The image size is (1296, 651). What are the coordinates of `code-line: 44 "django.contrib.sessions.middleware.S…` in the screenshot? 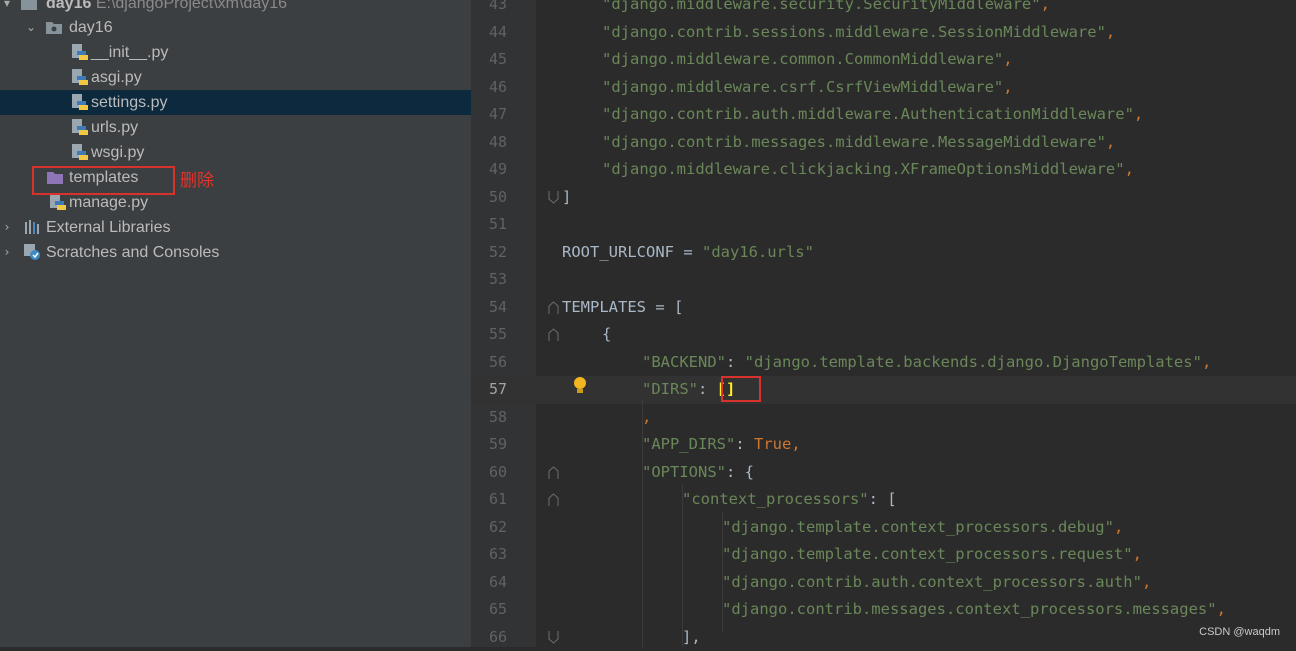 It's located at (883, 33).